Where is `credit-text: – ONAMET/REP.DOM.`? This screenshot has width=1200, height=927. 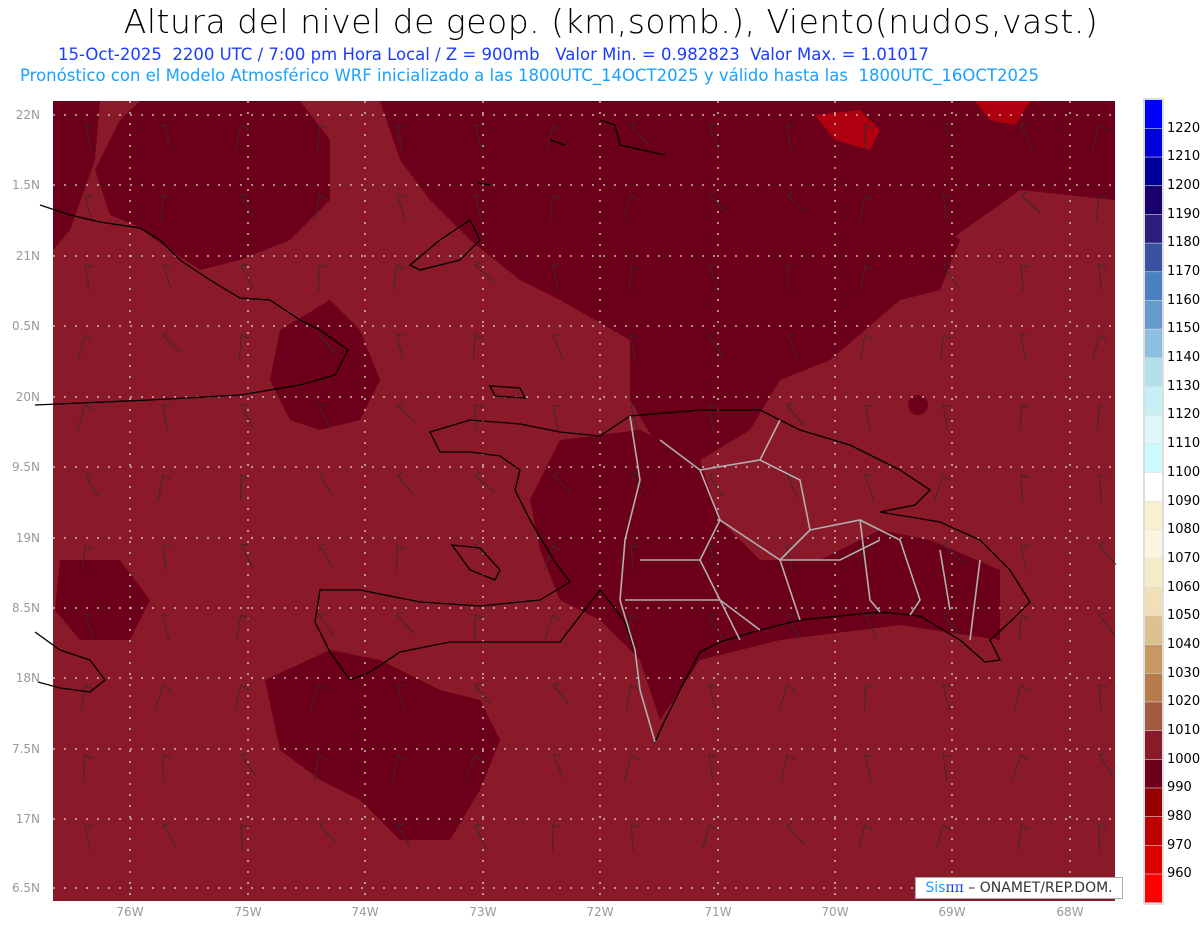 credit-text: – ONAMET/REP.DOM. is located at coordinates (1040, 888).